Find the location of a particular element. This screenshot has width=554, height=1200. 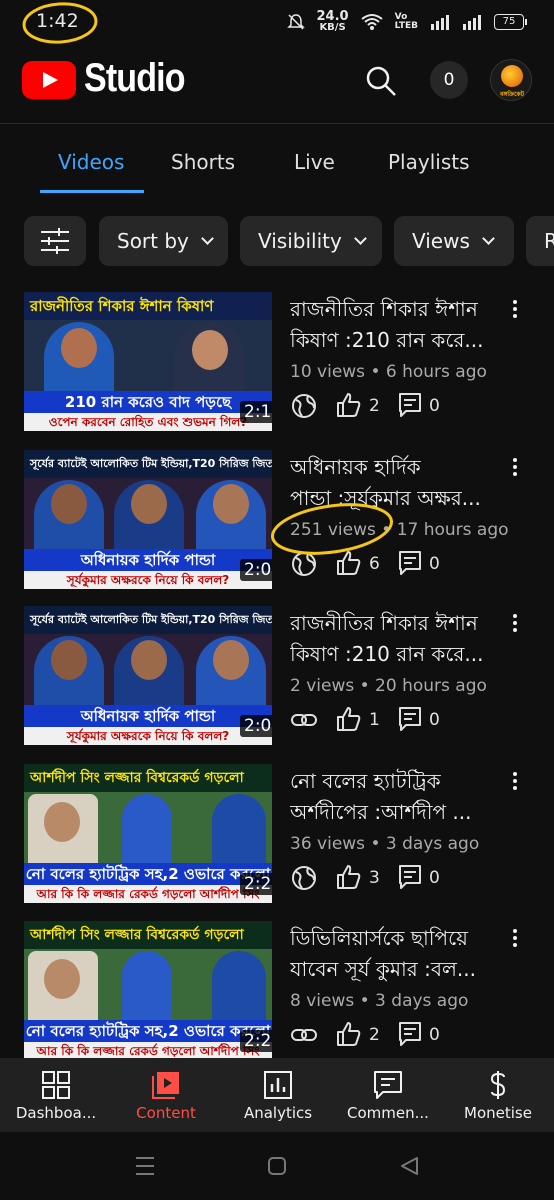

video-duration: 2:15 is located at coordinates (256, 412).